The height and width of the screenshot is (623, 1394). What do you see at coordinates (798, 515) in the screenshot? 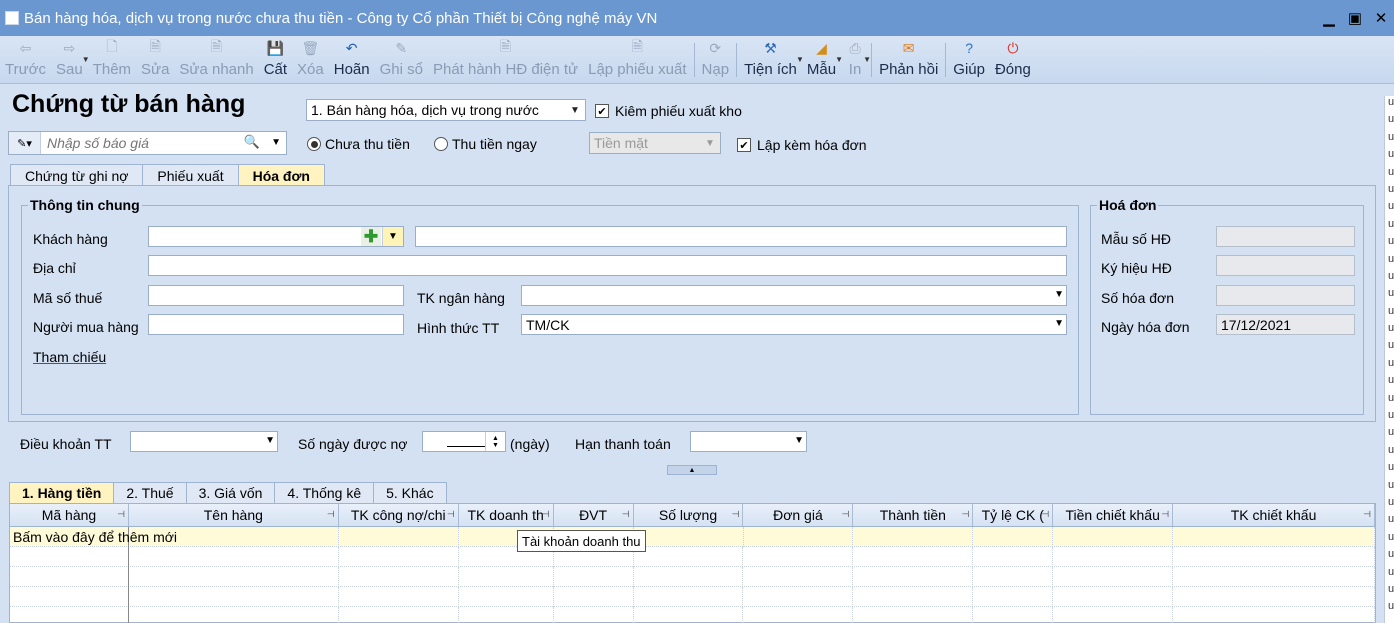
I see `grid-column-header: Đơn giá ⊣` at bounding box center [798, 515].